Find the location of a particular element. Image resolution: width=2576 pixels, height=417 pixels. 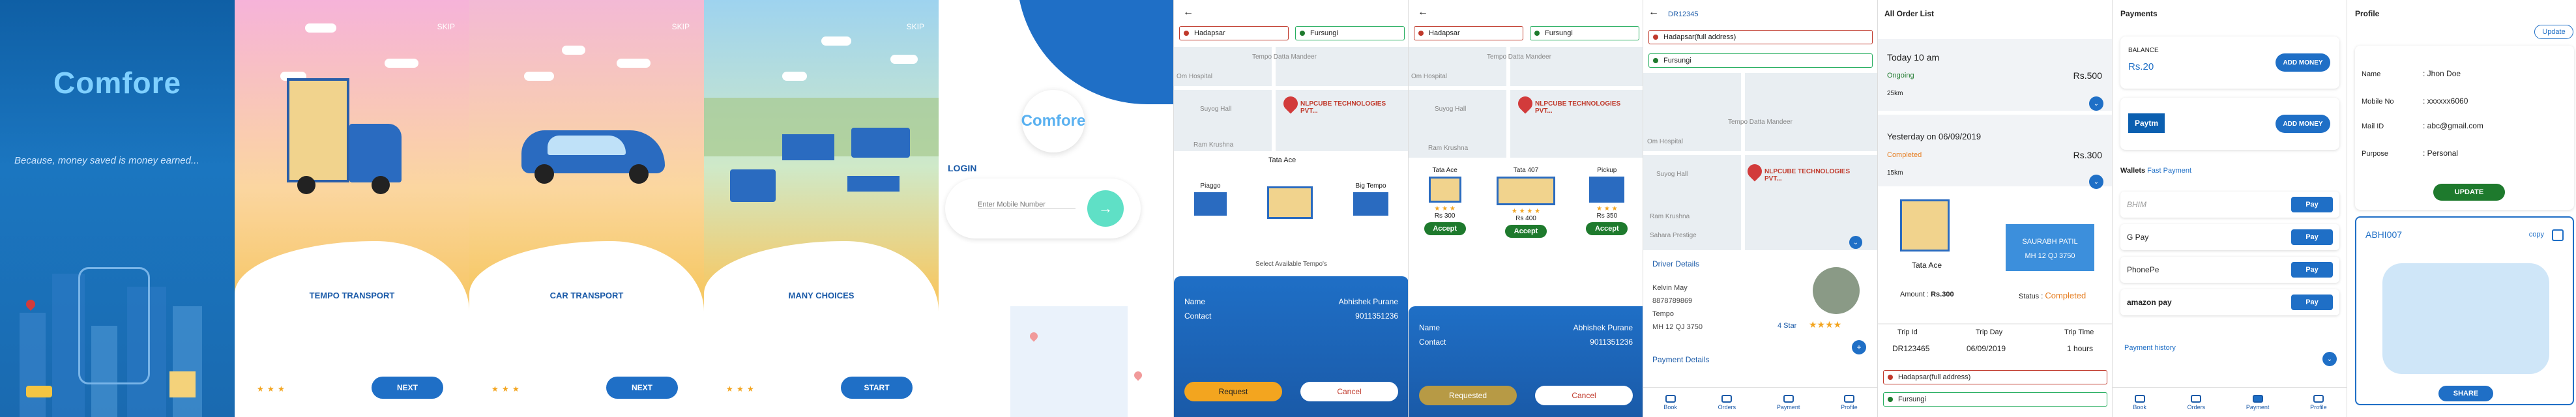

app-logo: Comfore is located at coordinates (117, 82).